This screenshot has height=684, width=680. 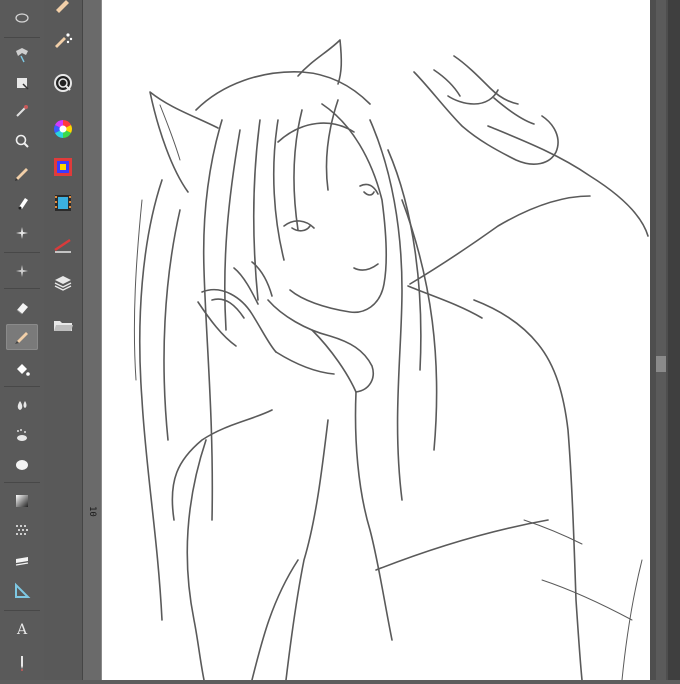 I want to click on blend-icon, so click(x=22, y=405).